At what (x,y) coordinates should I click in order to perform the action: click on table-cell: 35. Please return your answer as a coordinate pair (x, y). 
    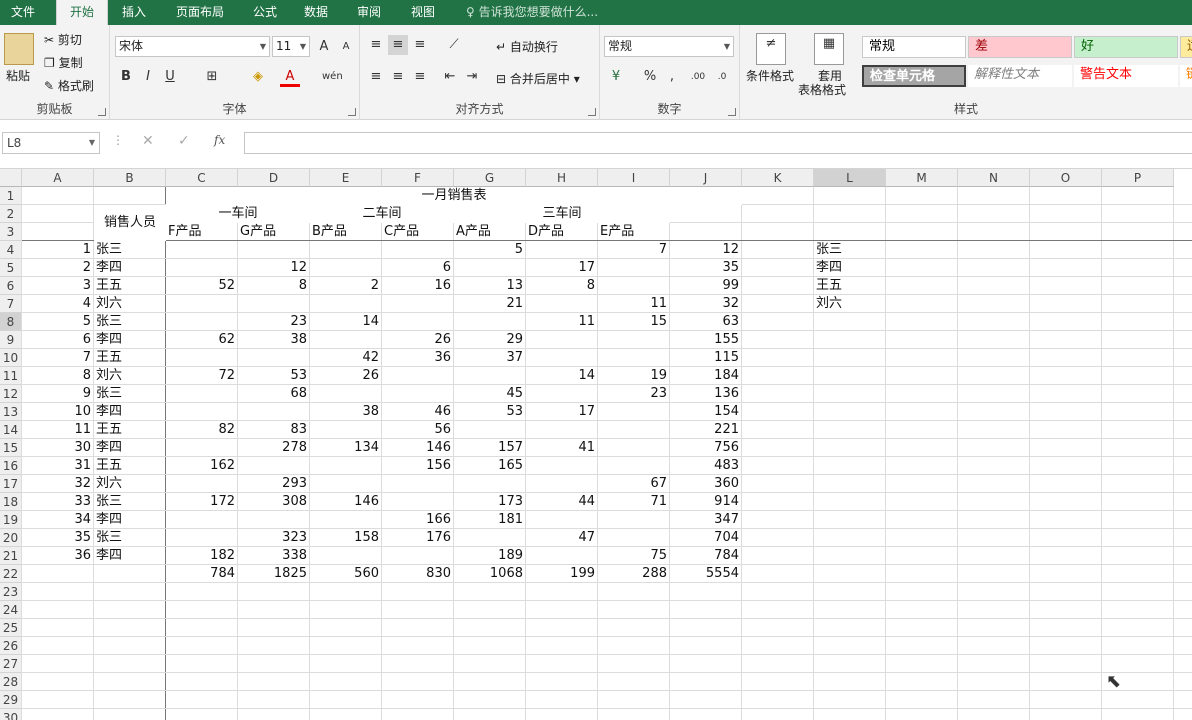
    Looking at the image, I should click on (58, 538).